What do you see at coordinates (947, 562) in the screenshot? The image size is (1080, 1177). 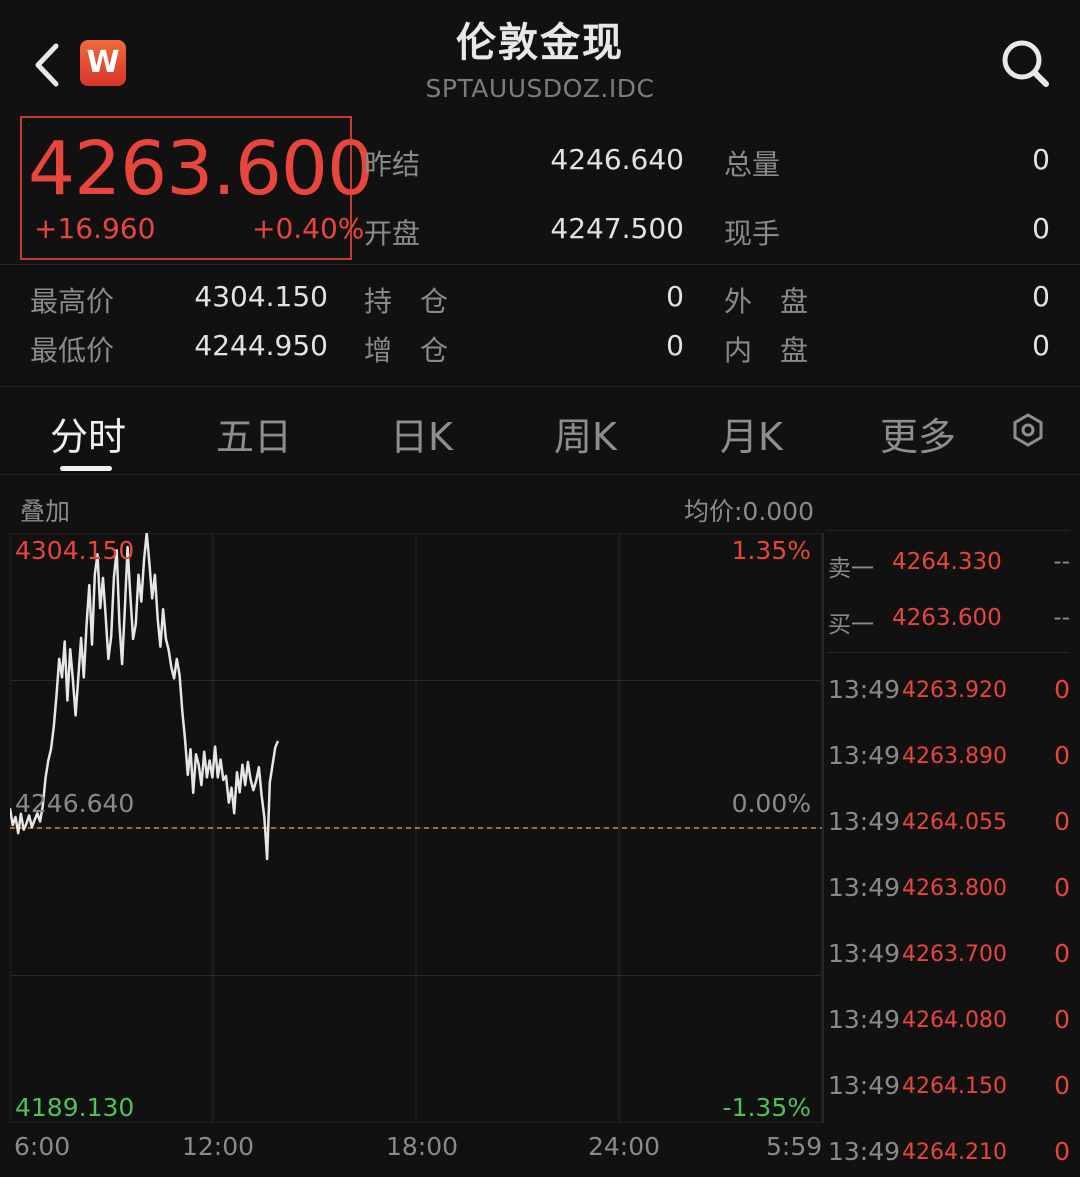 I see `ask-price: 4264.330` at bounding box center [947, 562].